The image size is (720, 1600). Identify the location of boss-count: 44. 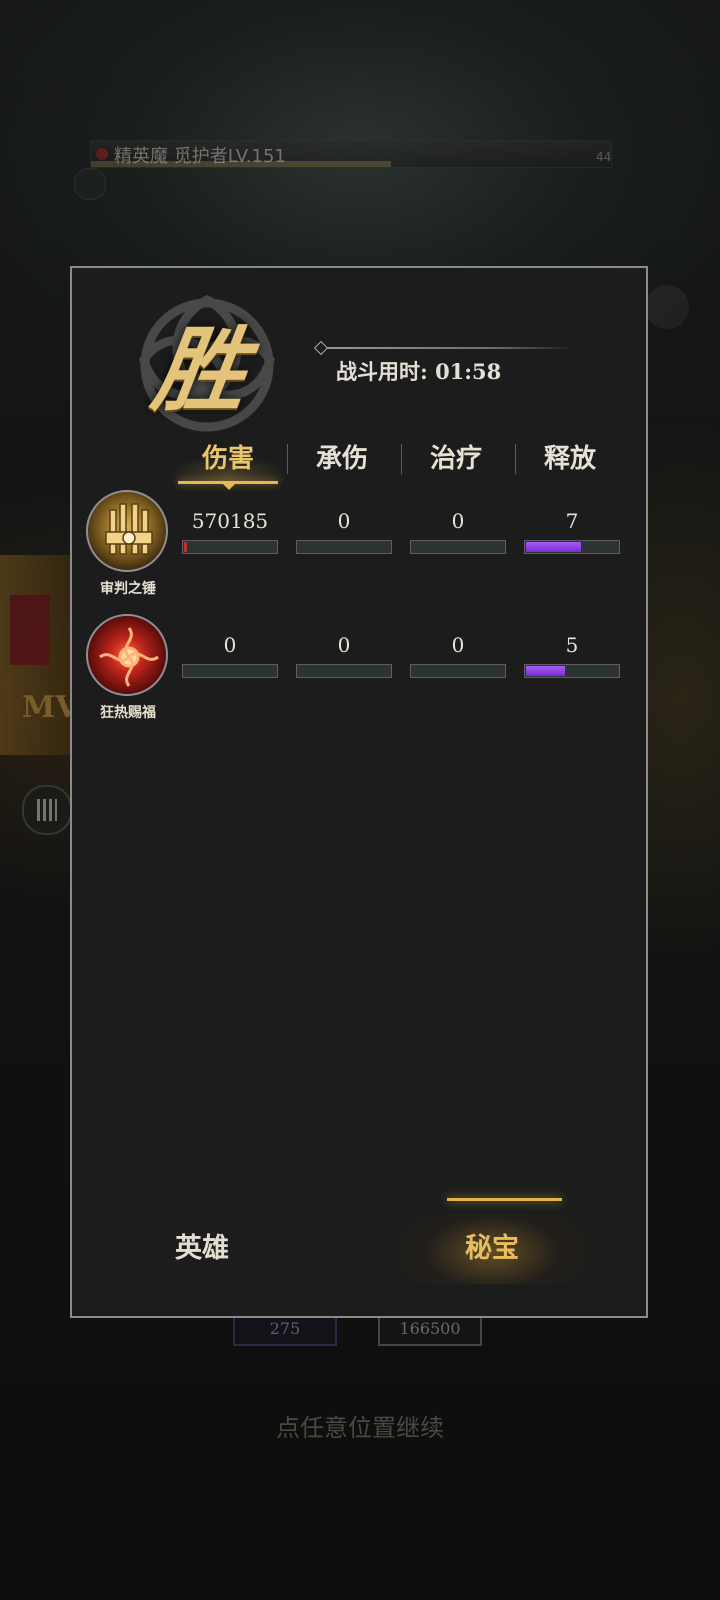
(604, 157).